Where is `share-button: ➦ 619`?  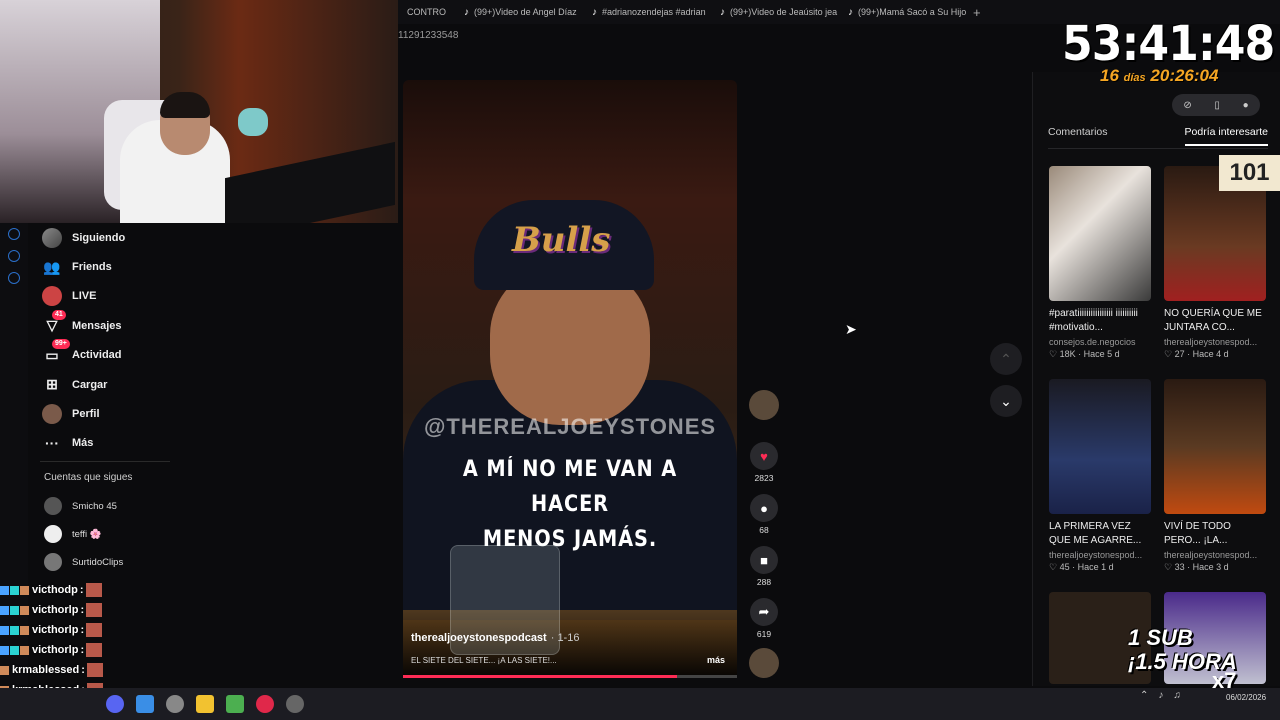
share-button: ➦ 619 is located at coordinates (764, 618).